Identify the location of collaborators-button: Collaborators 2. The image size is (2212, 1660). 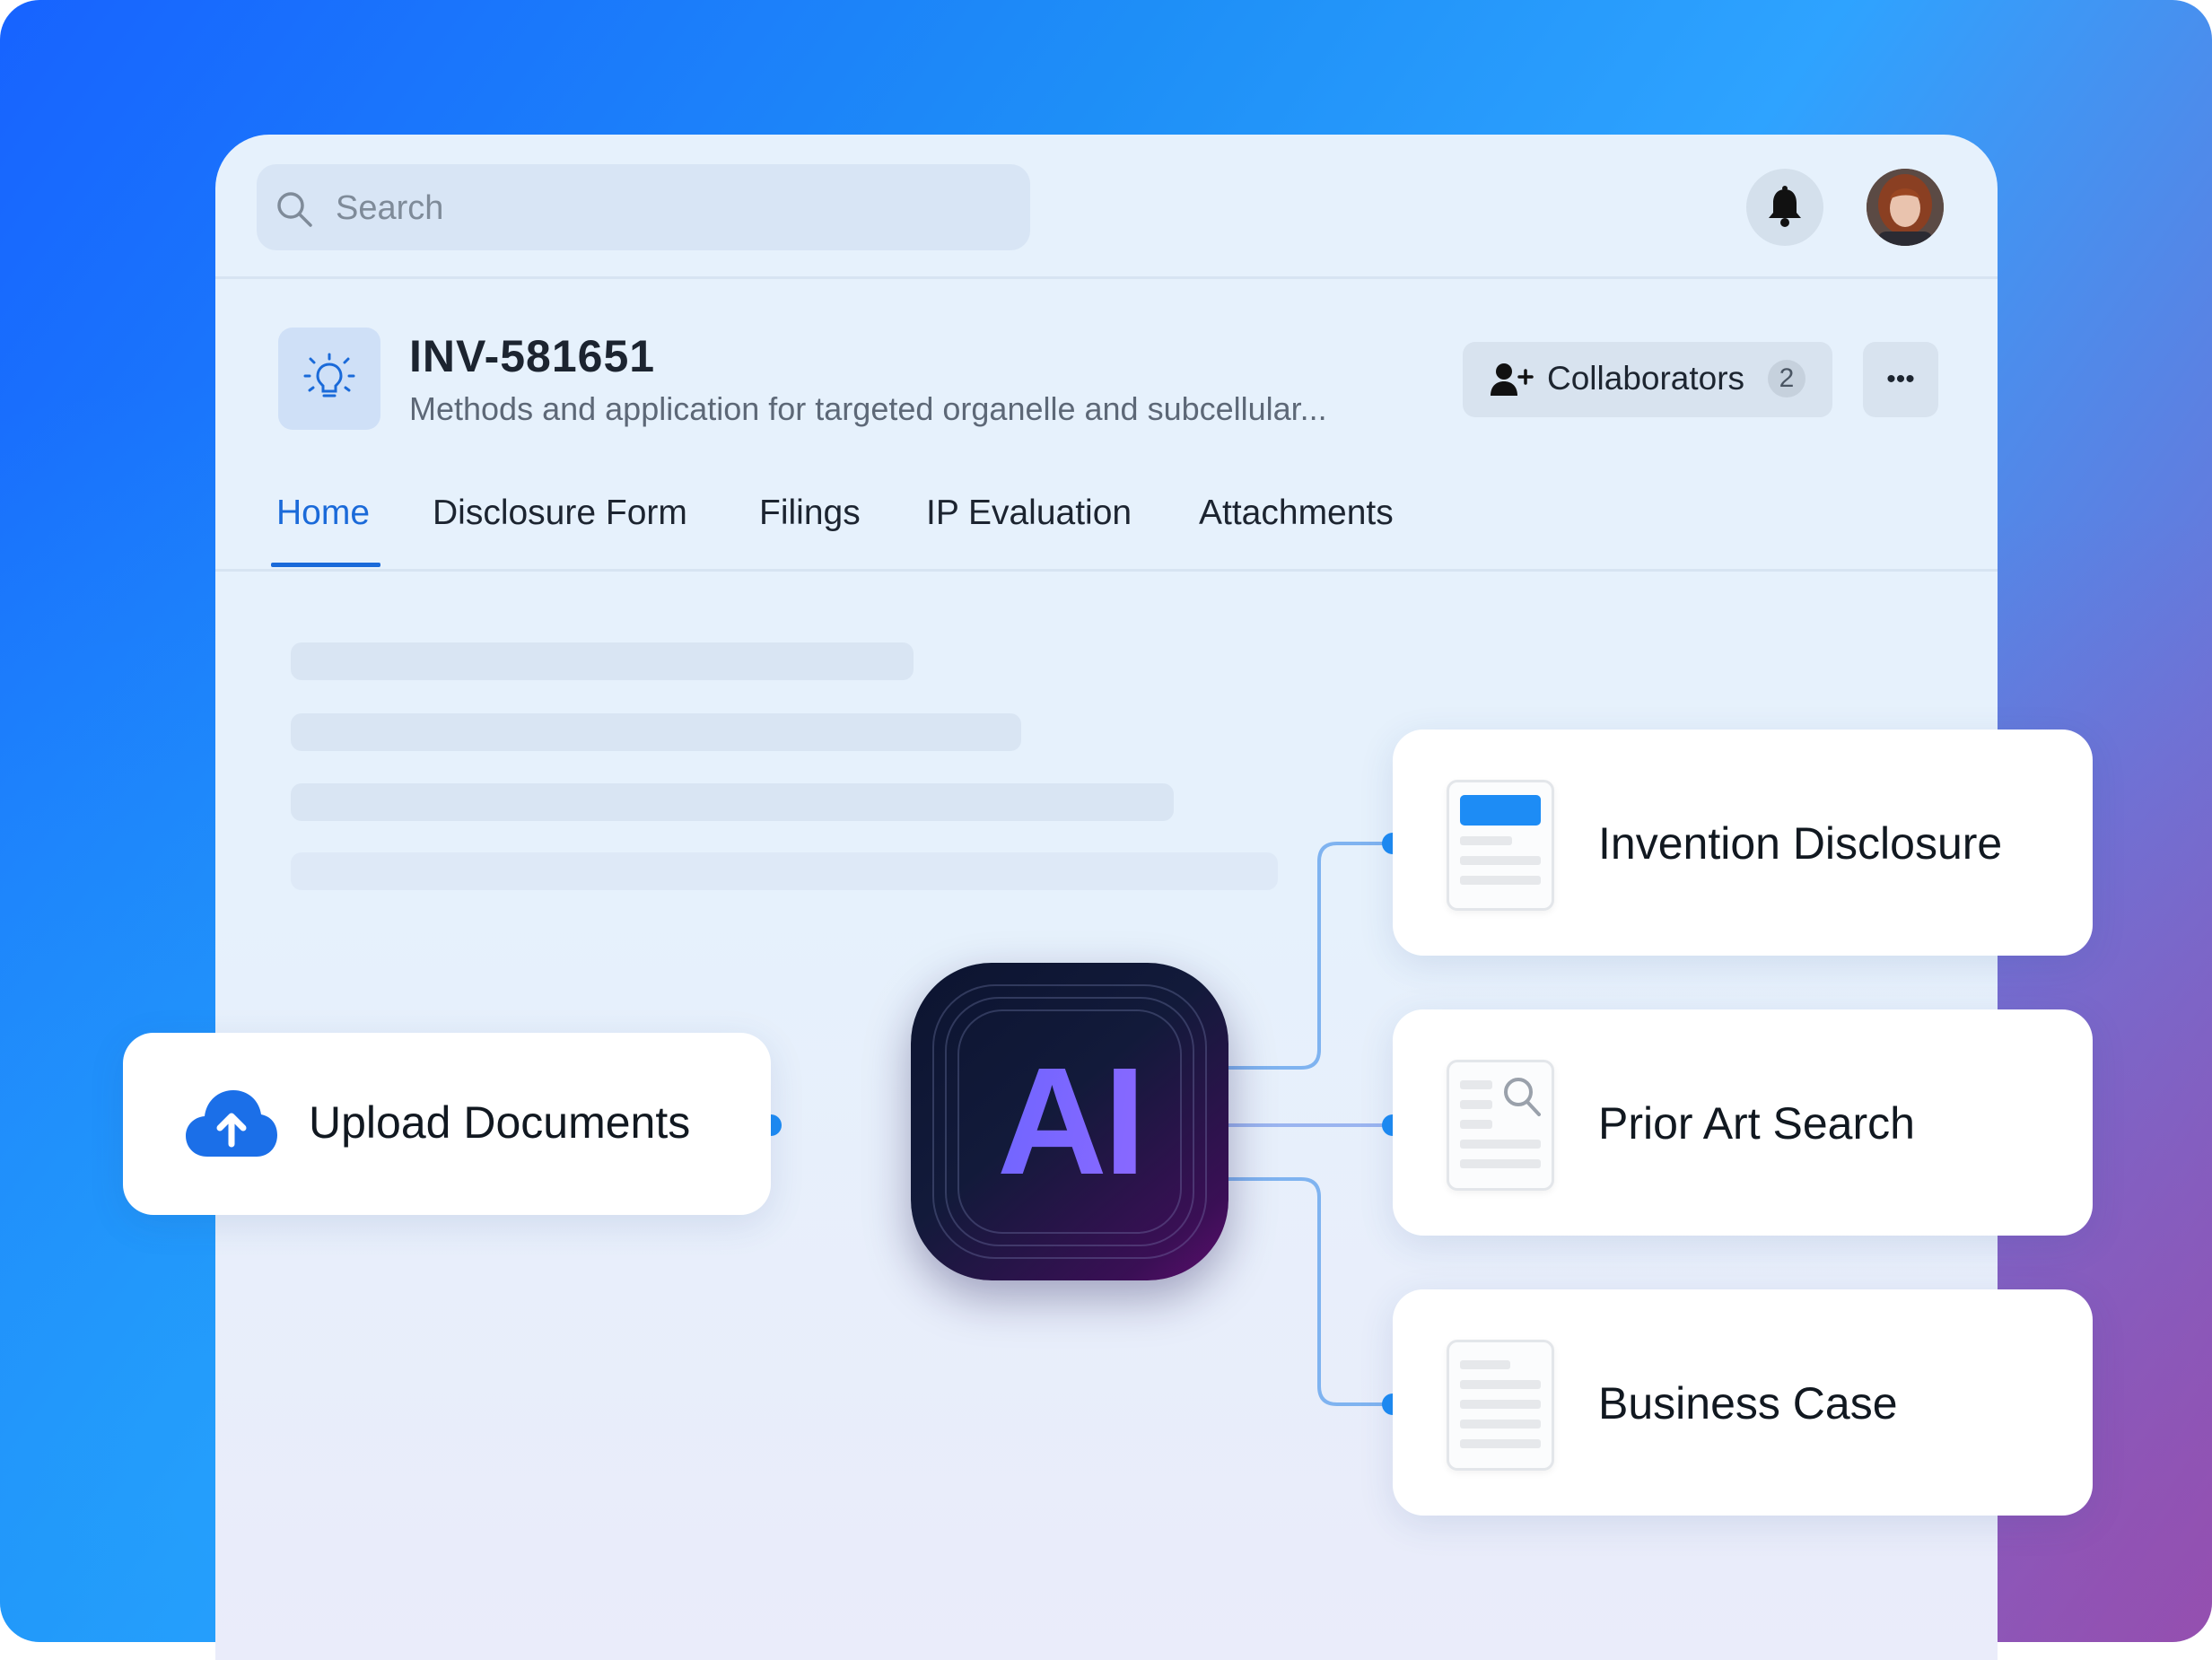
(1648, 380).